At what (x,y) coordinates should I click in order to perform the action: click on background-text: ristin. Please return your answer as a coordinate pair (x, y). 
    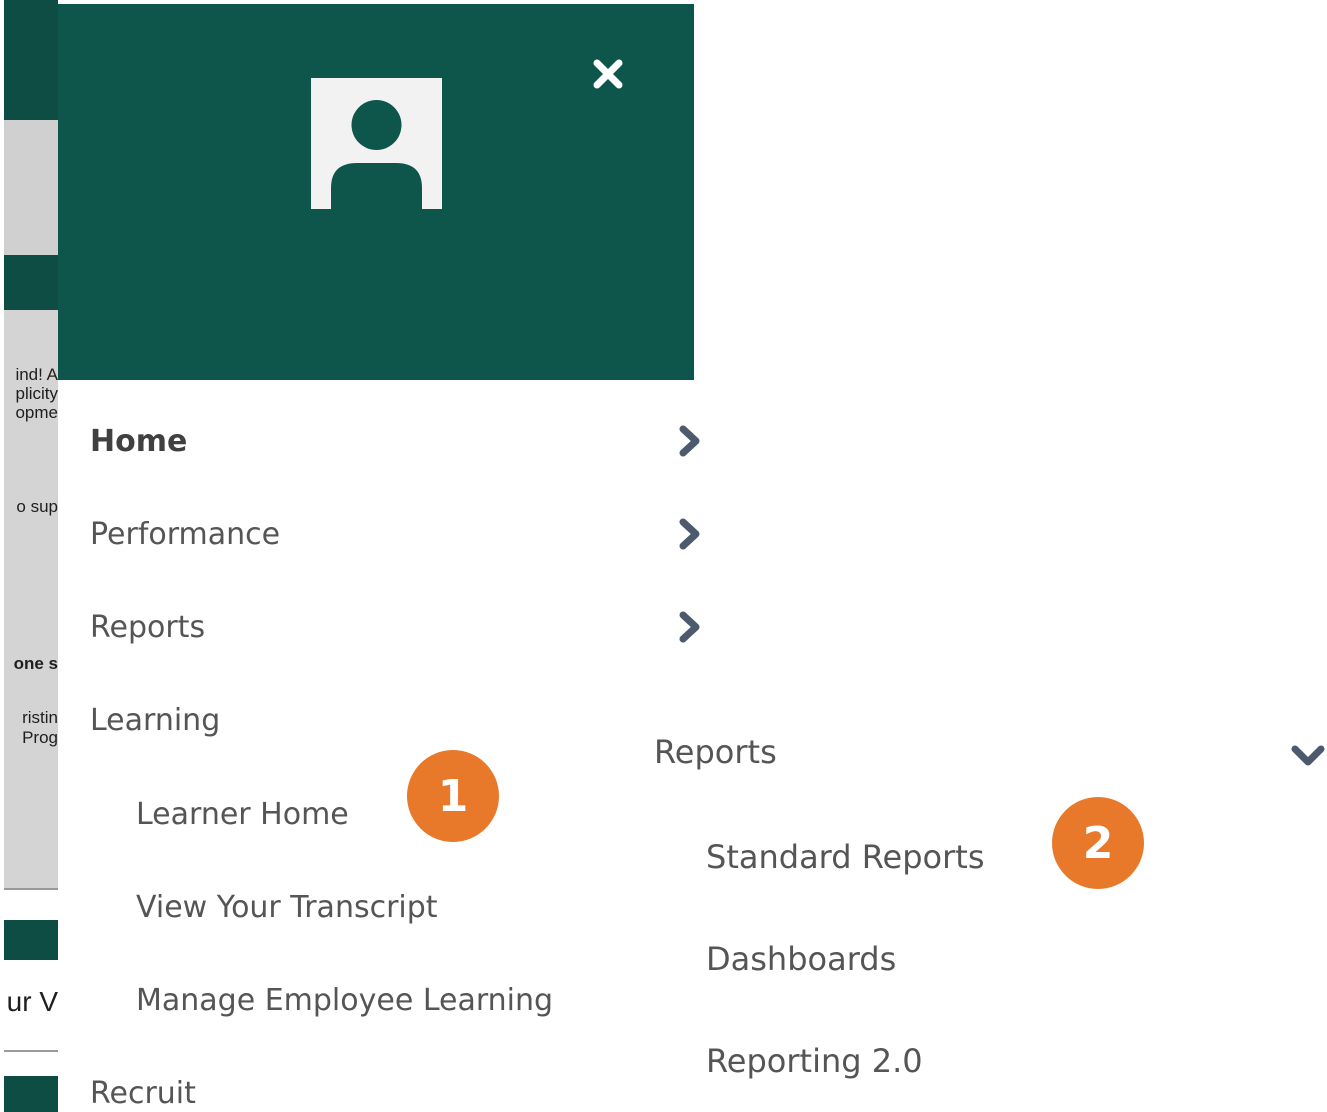
    Looking at the image, I should click on (40, 717).